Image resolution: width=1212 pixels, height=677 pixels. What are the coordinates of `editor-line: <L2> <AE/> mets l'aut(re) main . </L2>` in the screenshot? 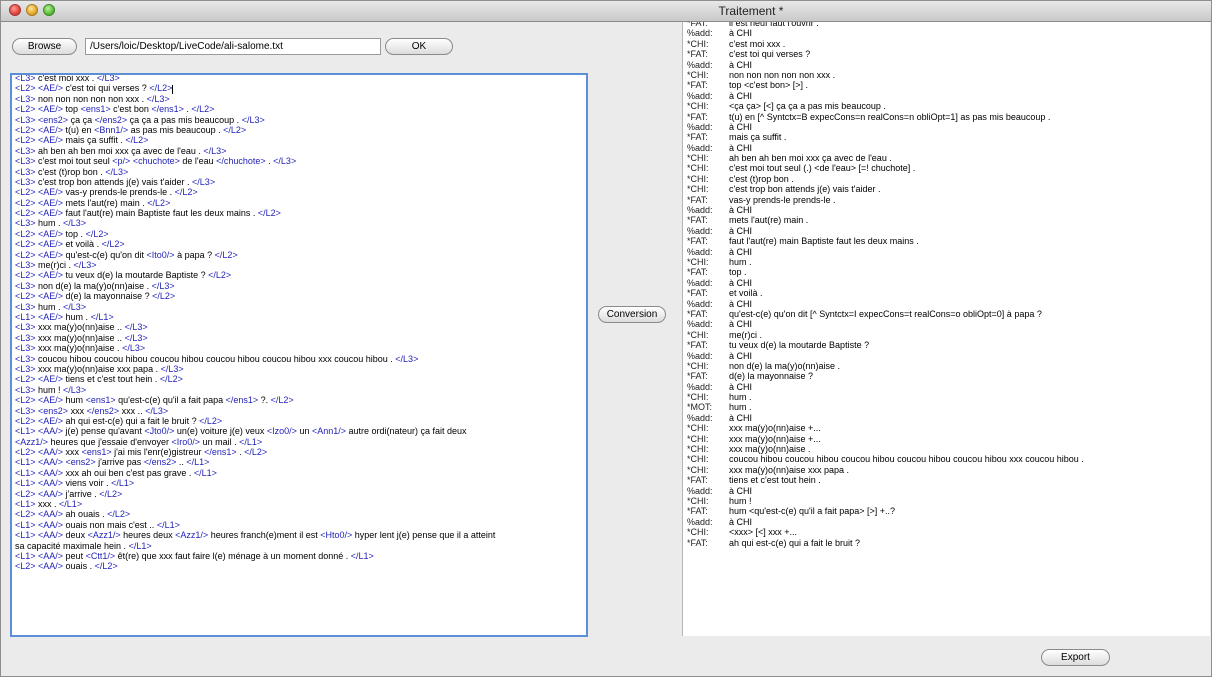 It's located at (299, 203).